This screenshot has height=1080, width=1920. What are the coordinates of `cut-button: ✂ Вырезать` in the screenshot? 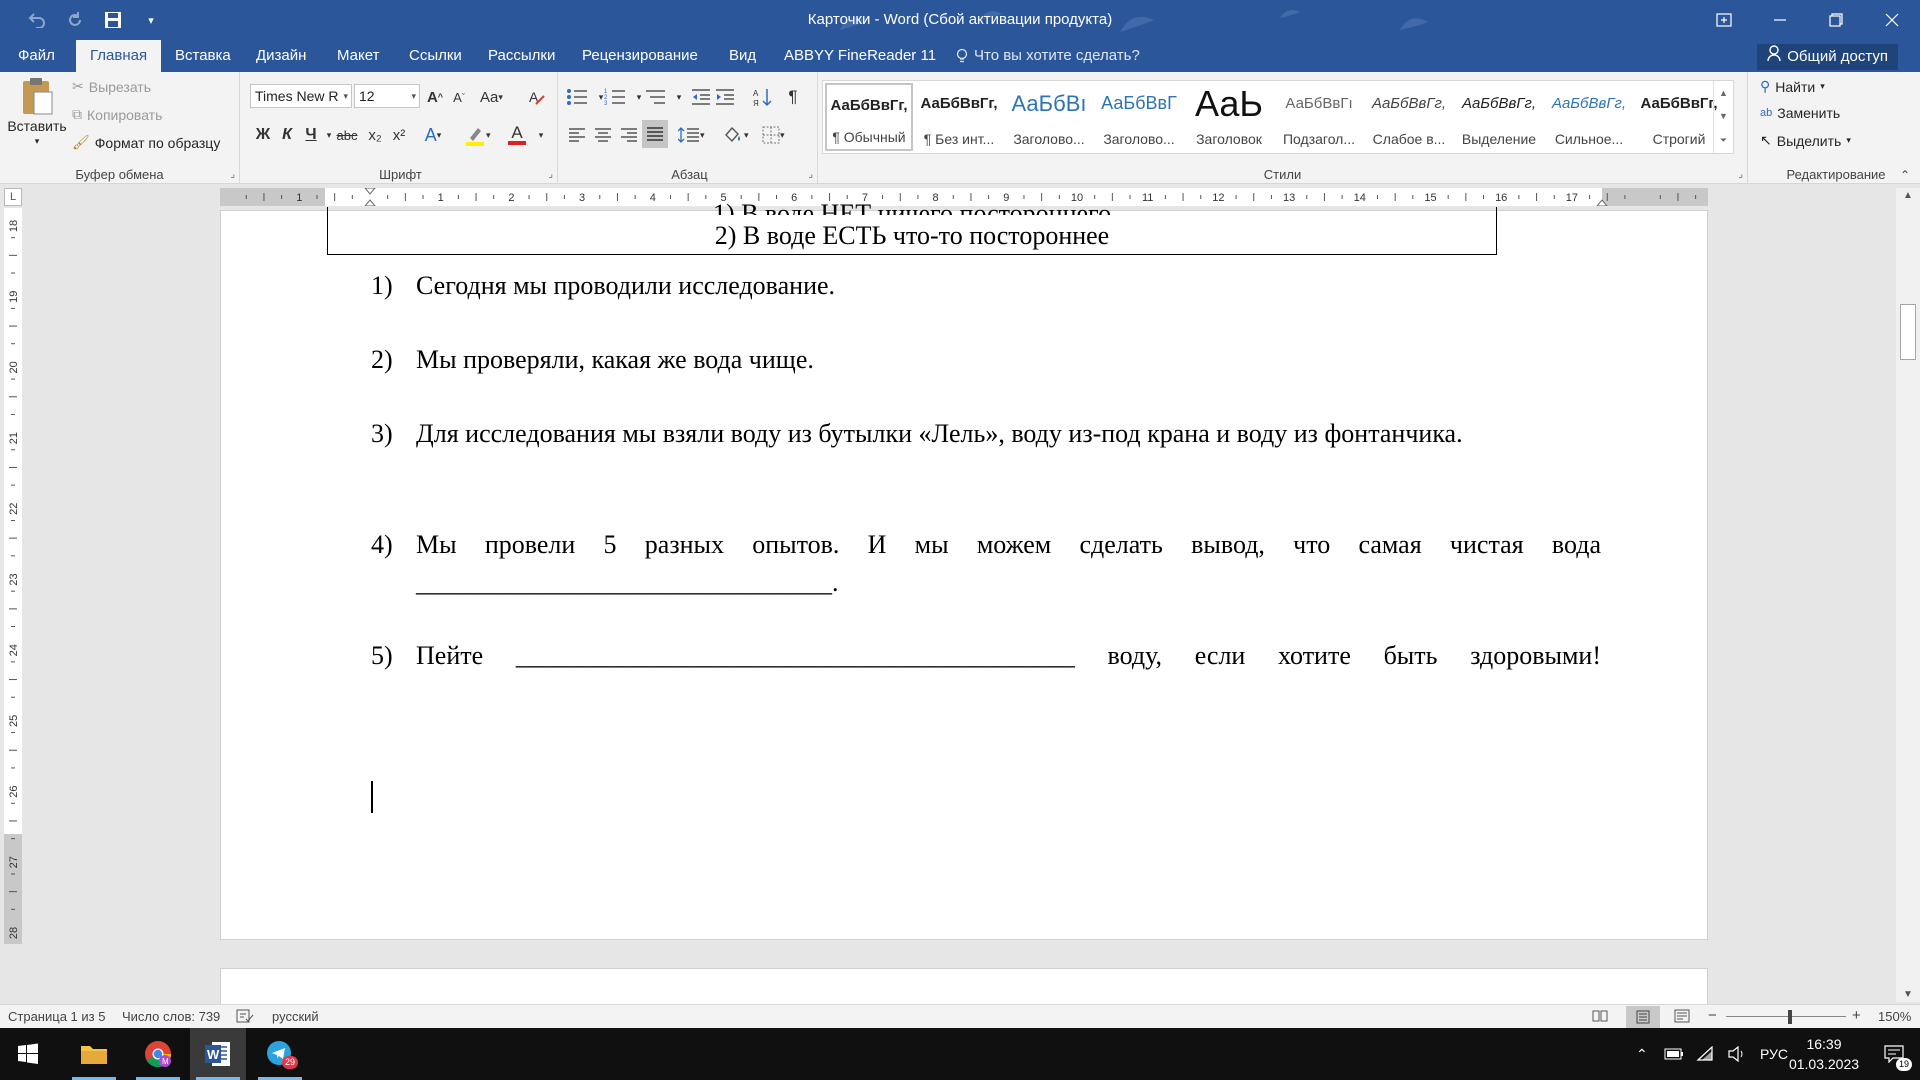 It's located at (111, 86).